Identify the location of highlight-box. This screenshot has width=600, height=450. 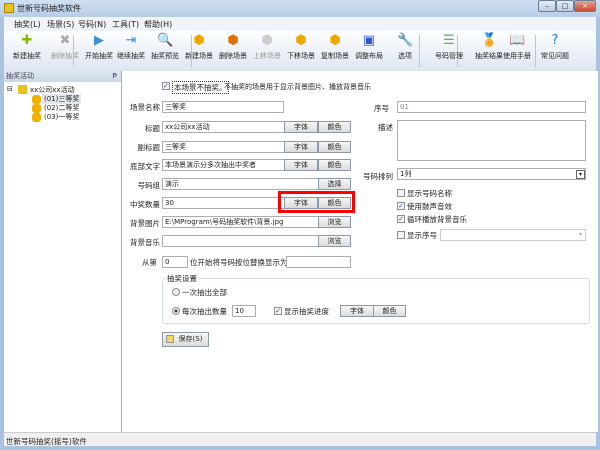
(316, 202).